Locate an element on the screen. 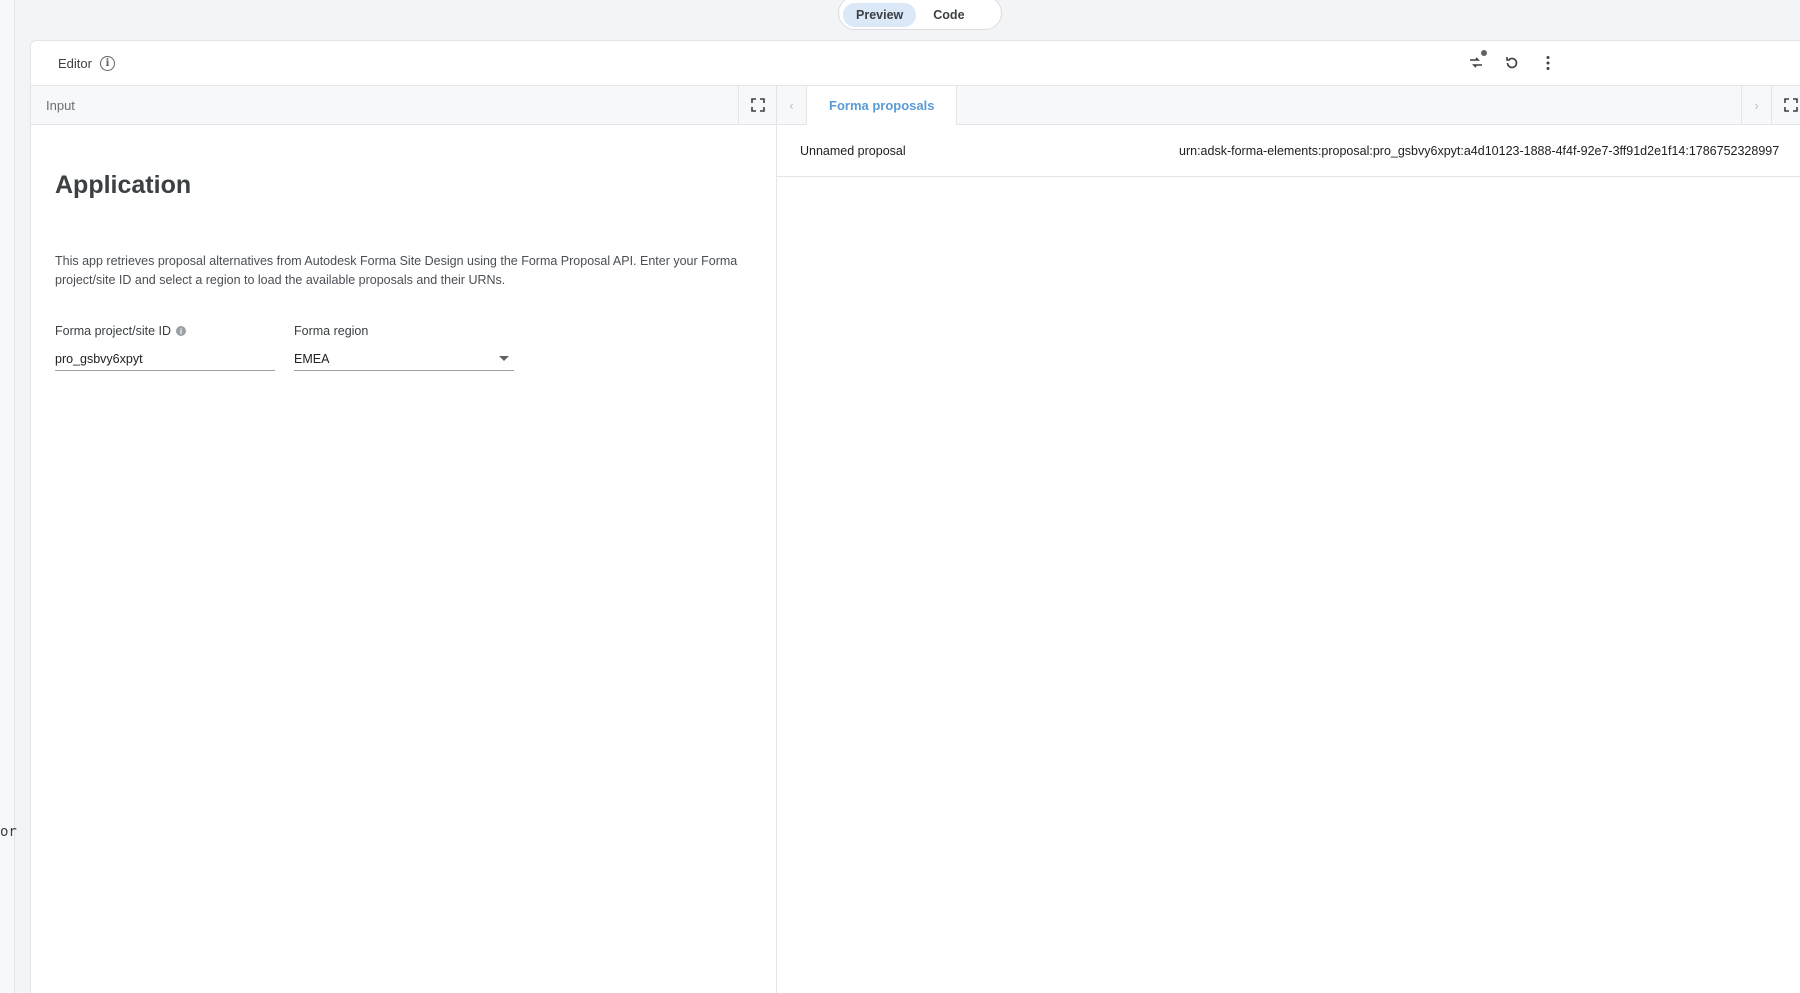  app-title: Application is located at coordinates (123, 185).